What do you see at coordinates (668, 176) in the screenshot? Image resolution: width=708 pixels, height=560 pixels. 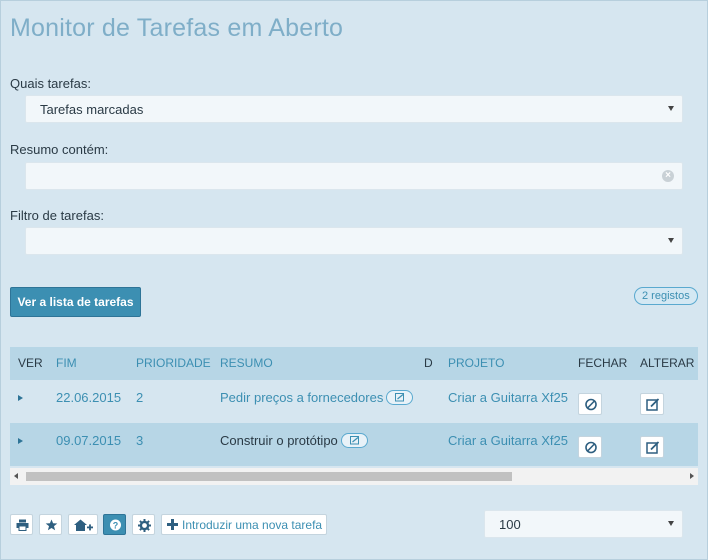 I see `clear-icon: ×` at bounding box center [668, 176].